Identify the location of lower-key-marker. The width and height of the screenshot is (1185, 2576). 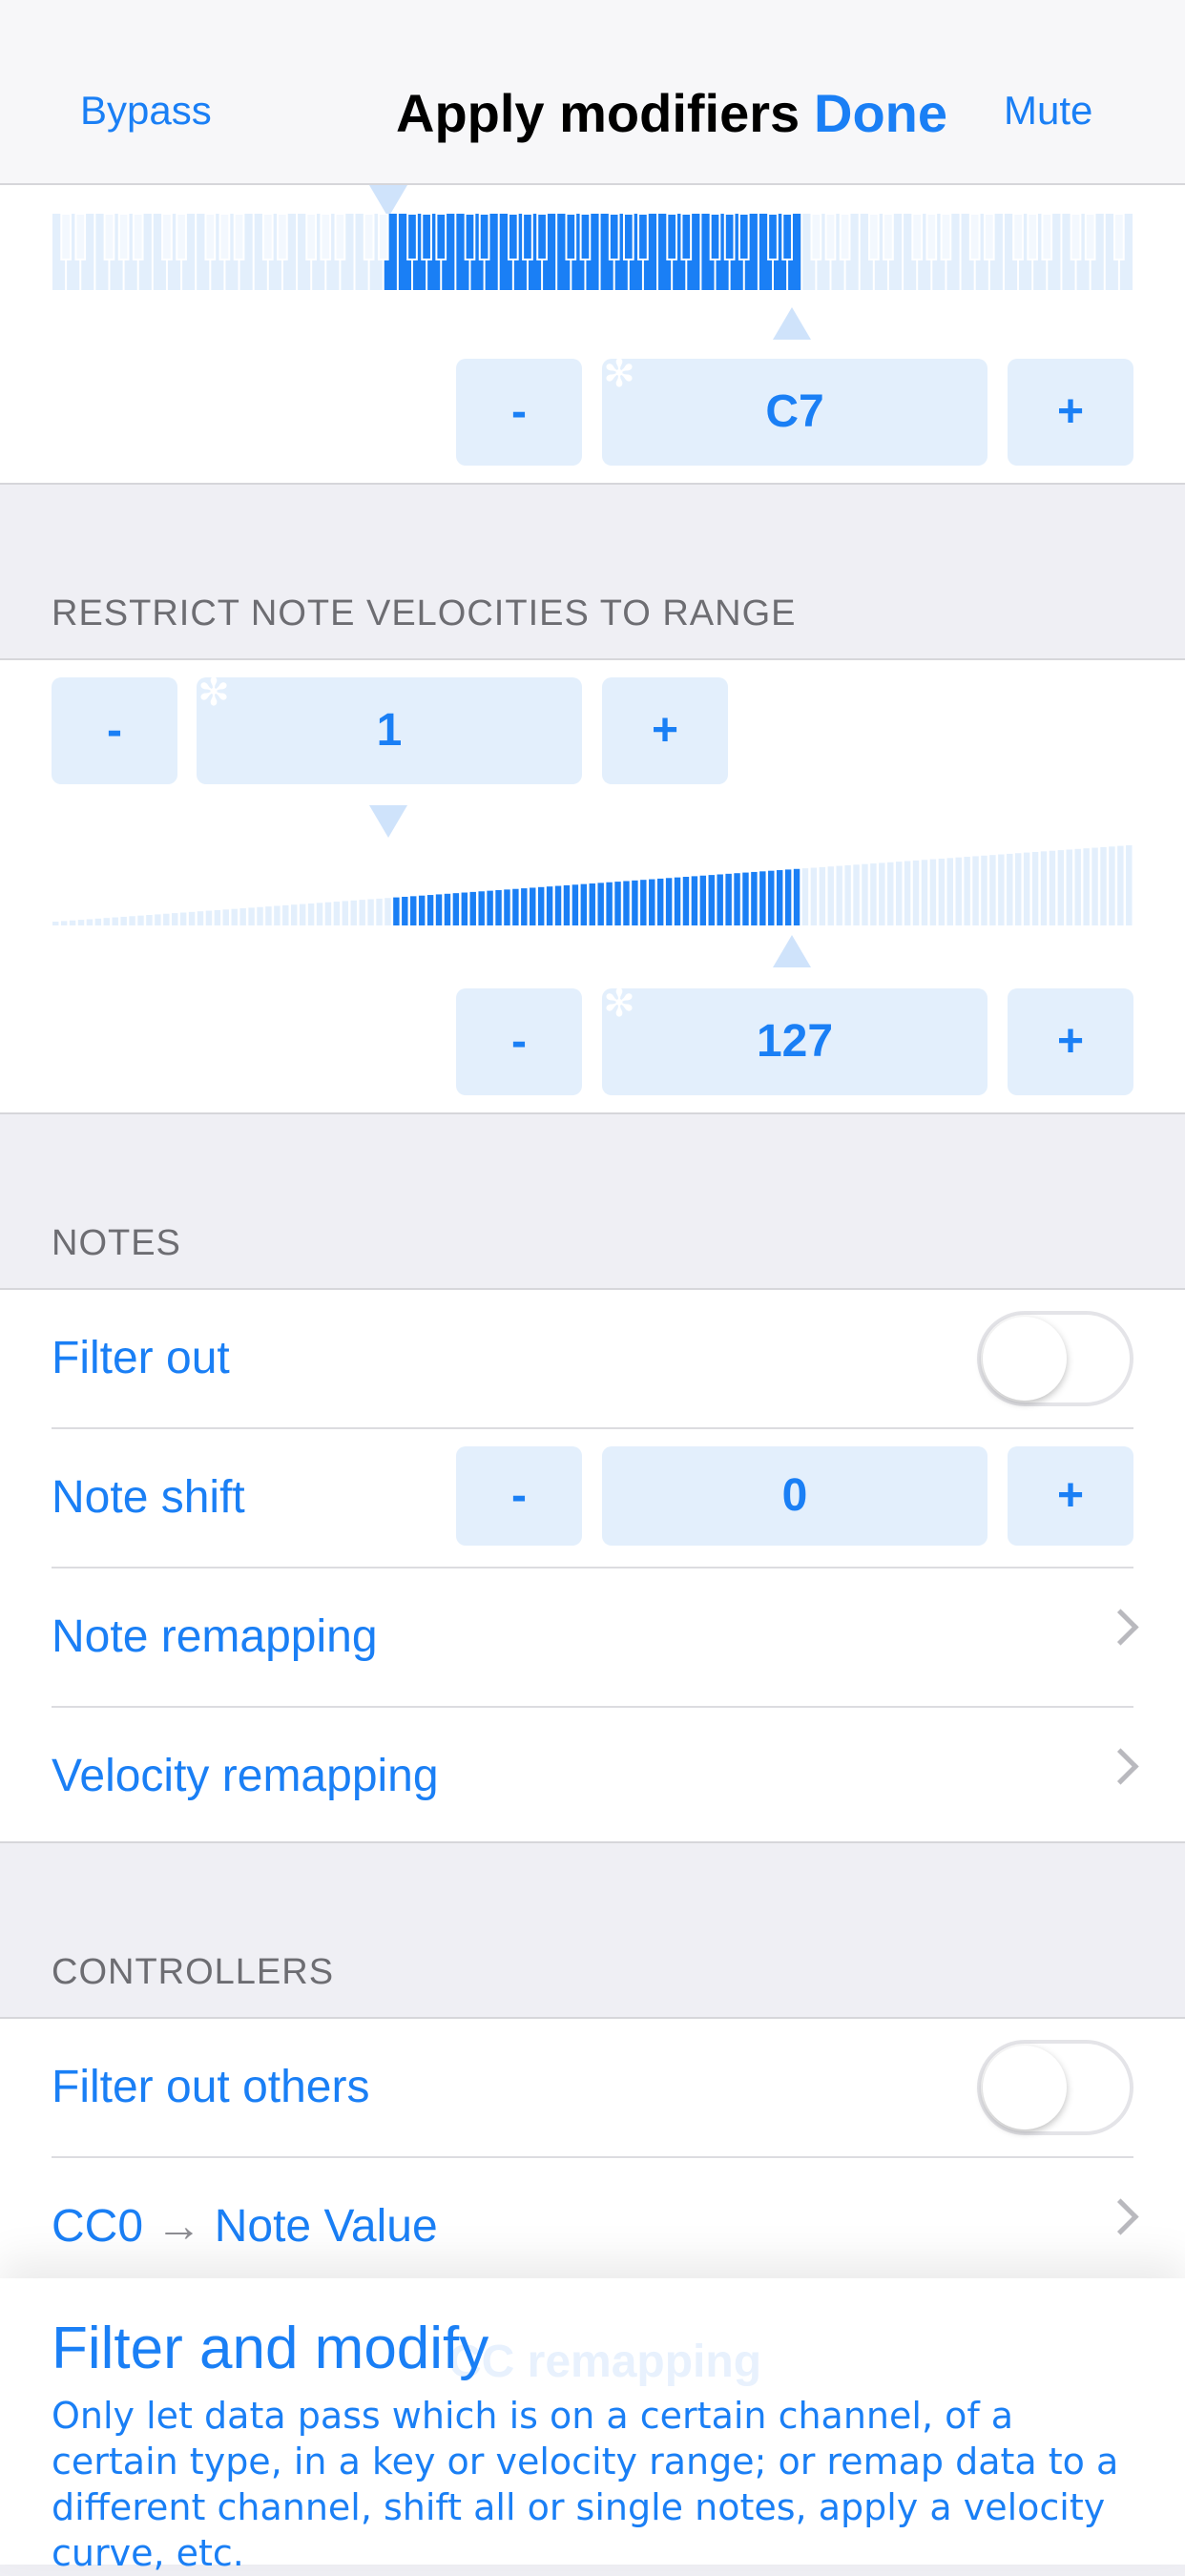
(388, 201).